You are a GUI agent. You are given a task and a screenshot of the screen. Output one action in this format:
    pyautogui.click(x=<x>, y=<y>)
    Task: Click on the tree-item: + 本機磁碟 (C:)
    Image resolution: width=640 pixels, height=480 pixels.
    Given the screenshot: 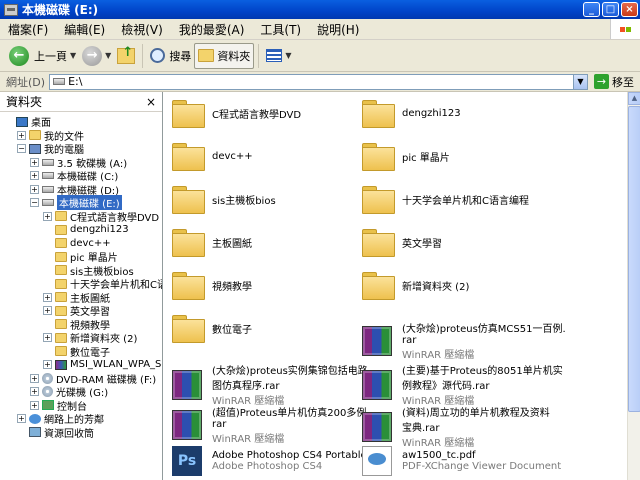 What is the action you would take?
    pyautogui.click(x=81, y=176)
    